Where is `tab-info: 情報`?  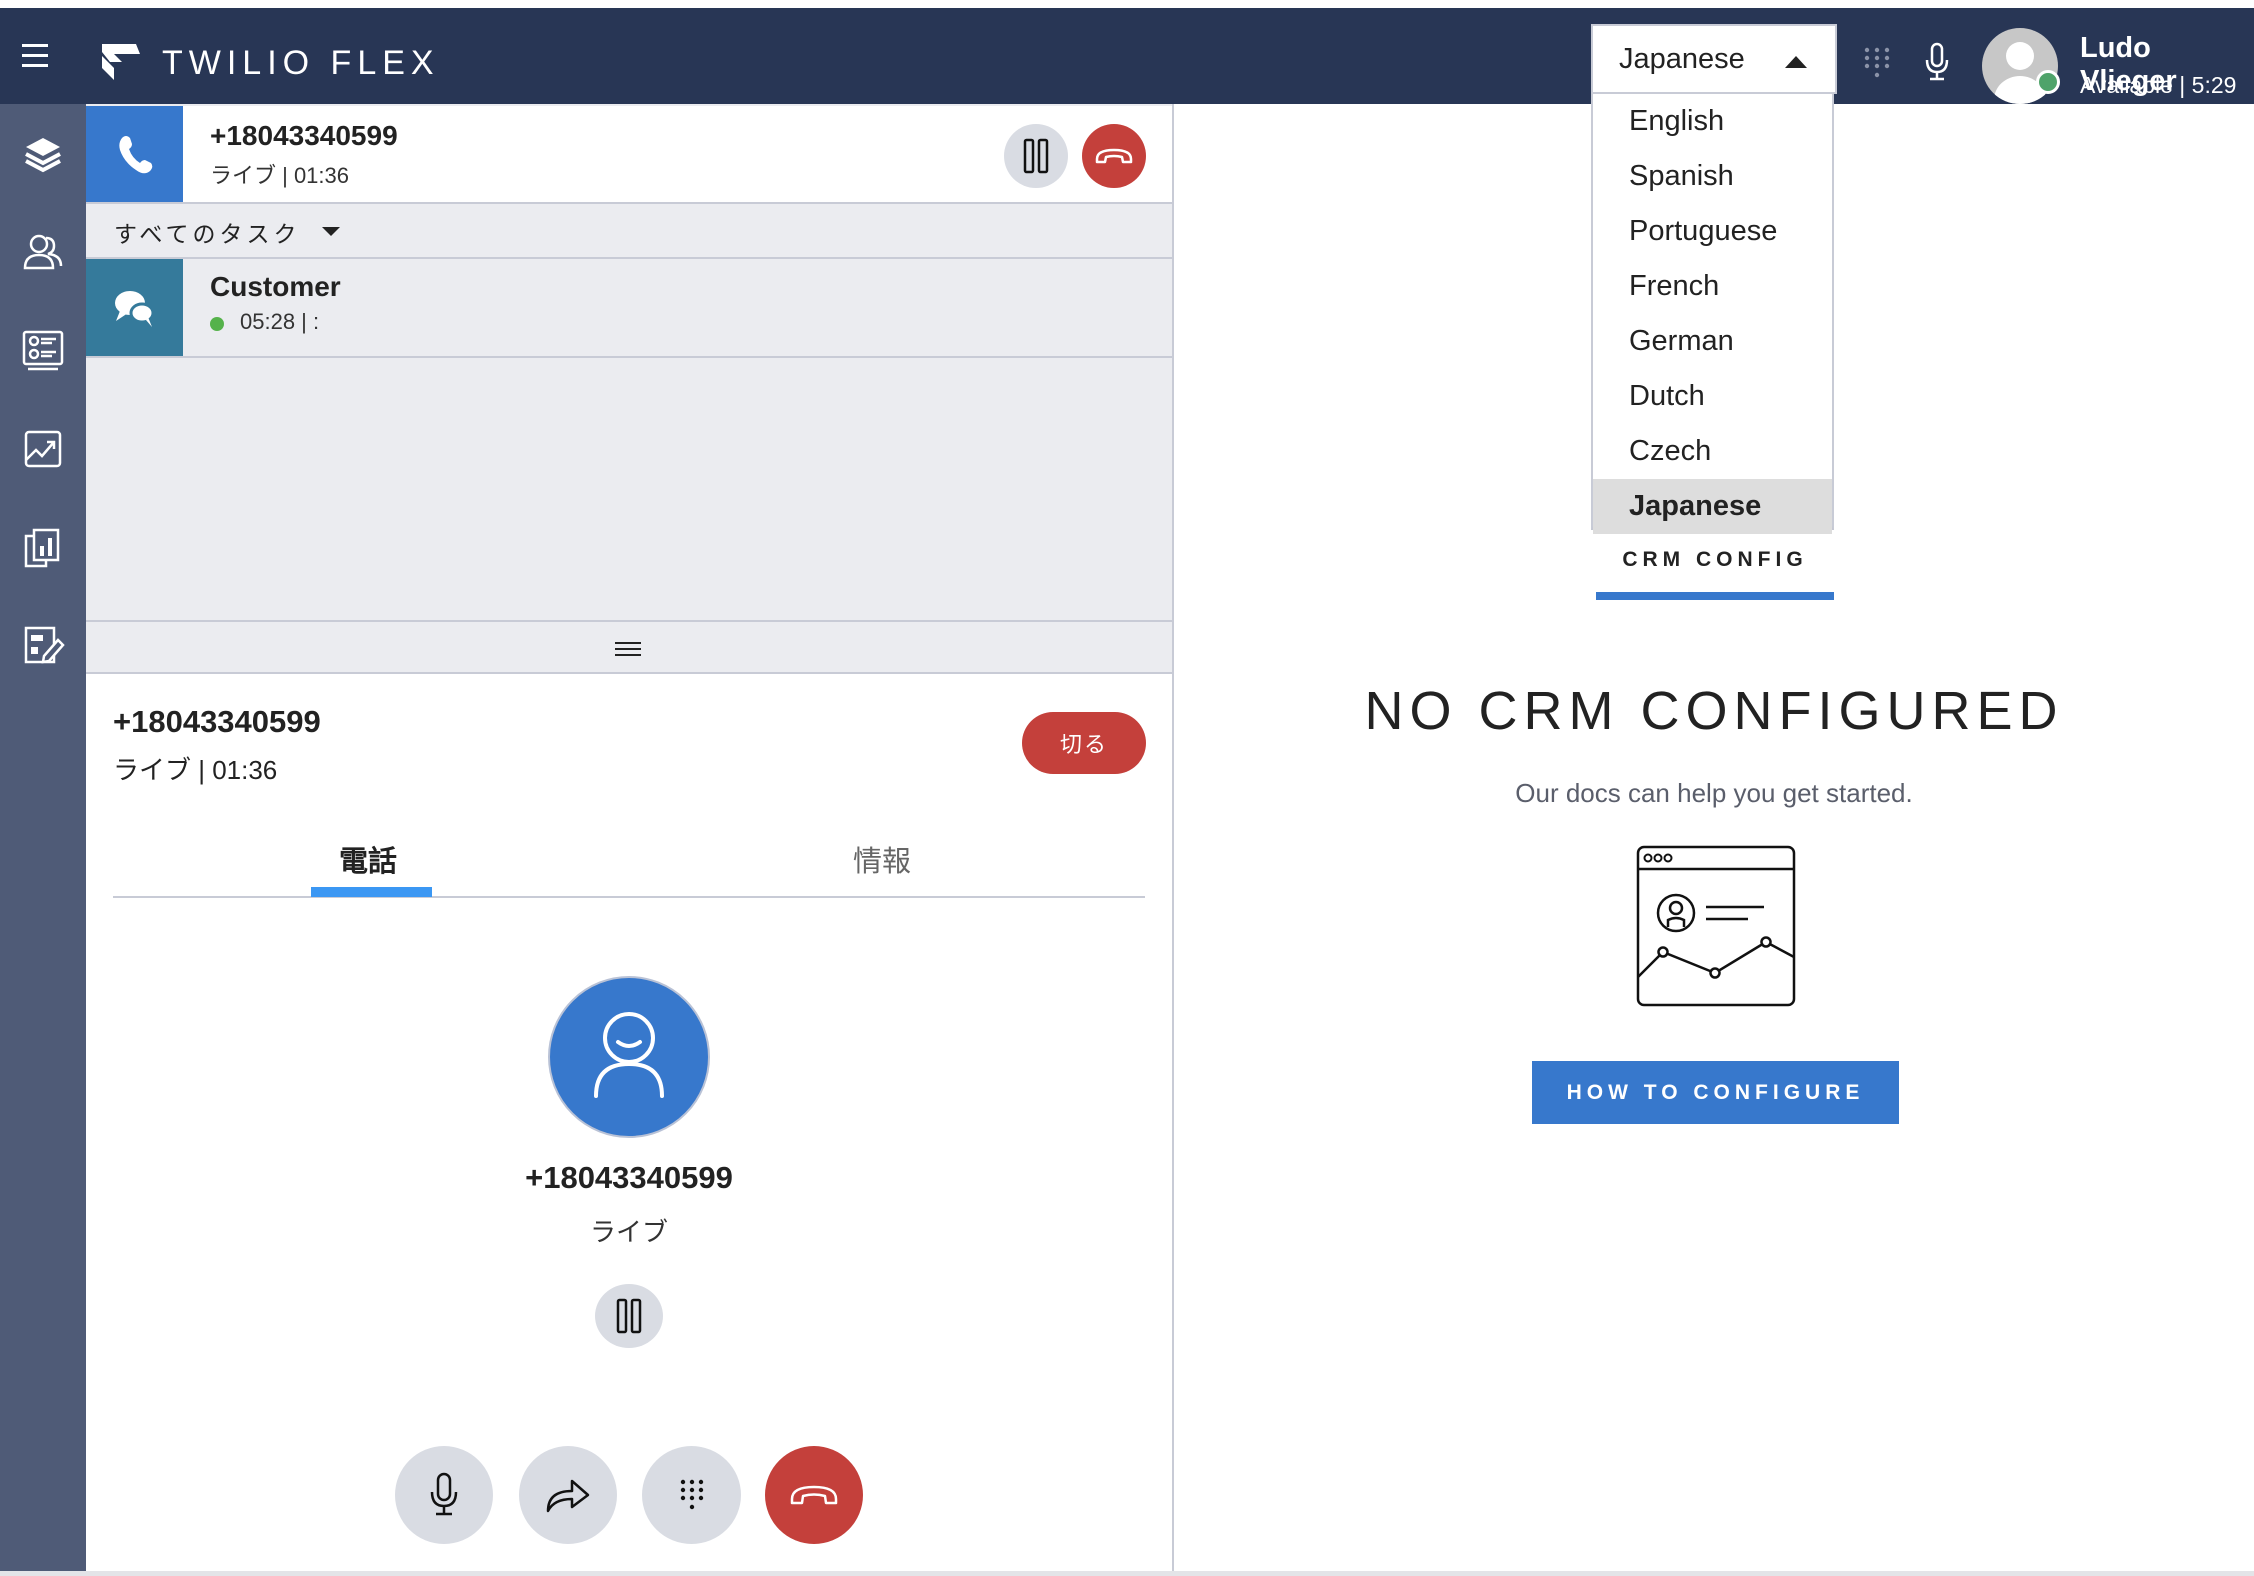 tab-info: 情報 is located at coordinates (882, 859).